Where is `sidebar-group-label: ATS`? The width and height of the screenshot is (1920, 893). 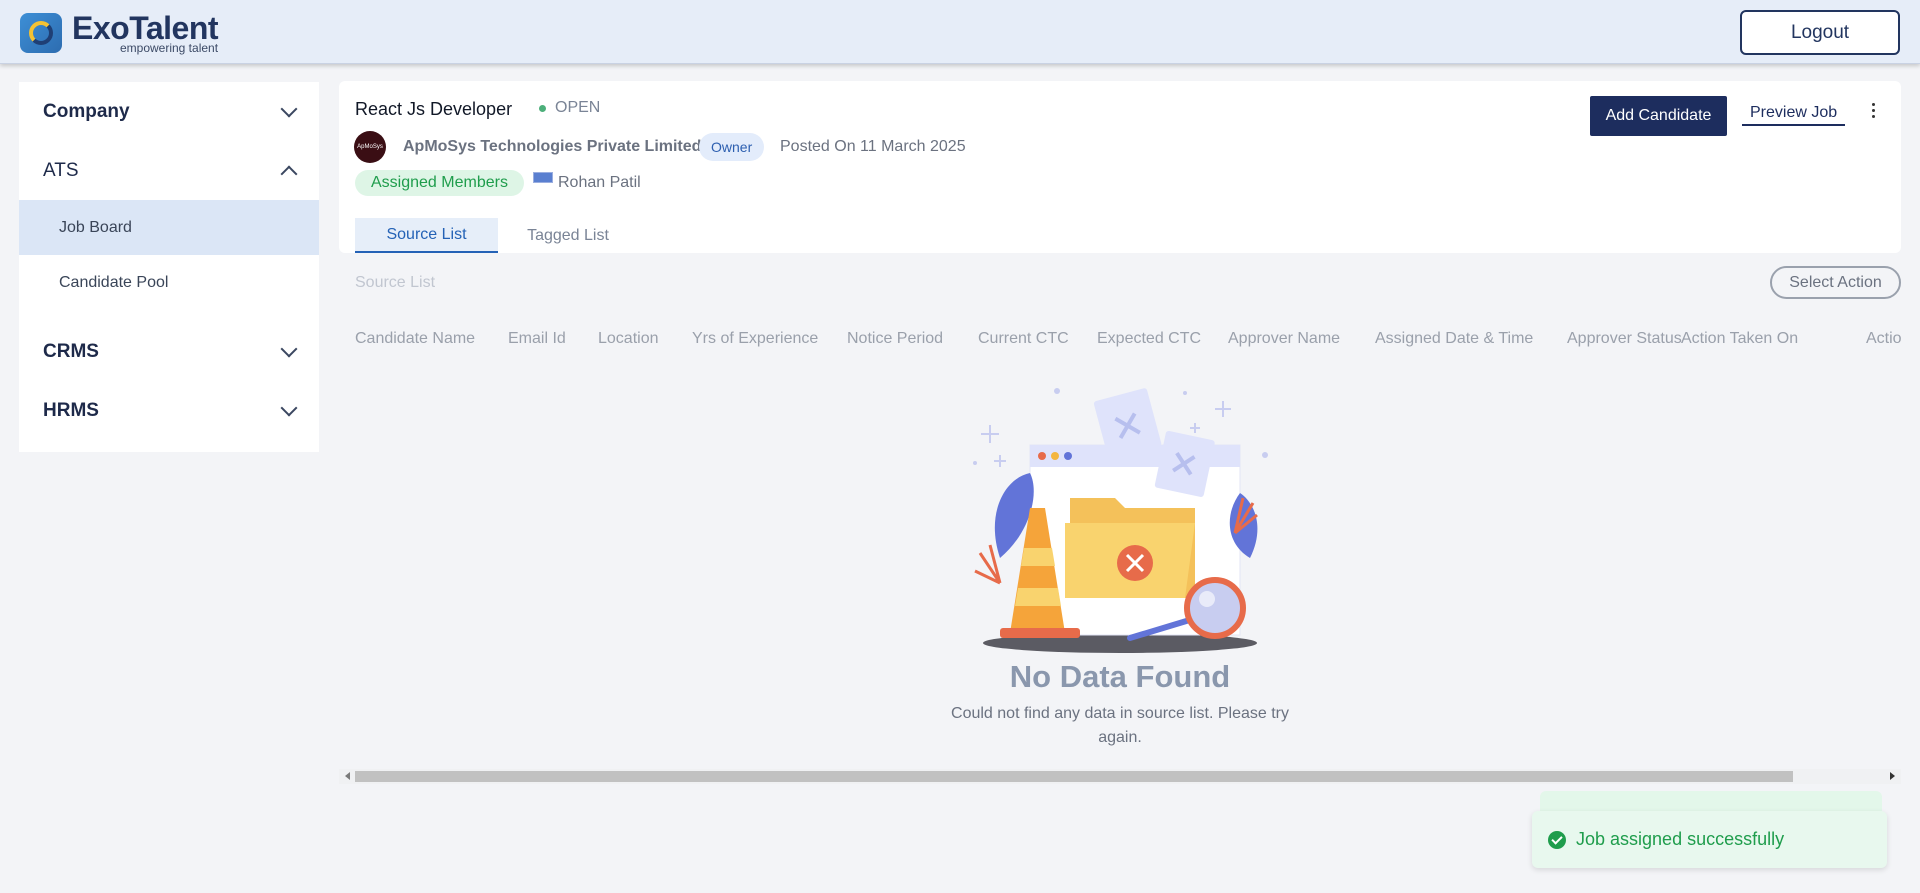
sidebar-group-label: ATS is located at coordinates (61, 170).